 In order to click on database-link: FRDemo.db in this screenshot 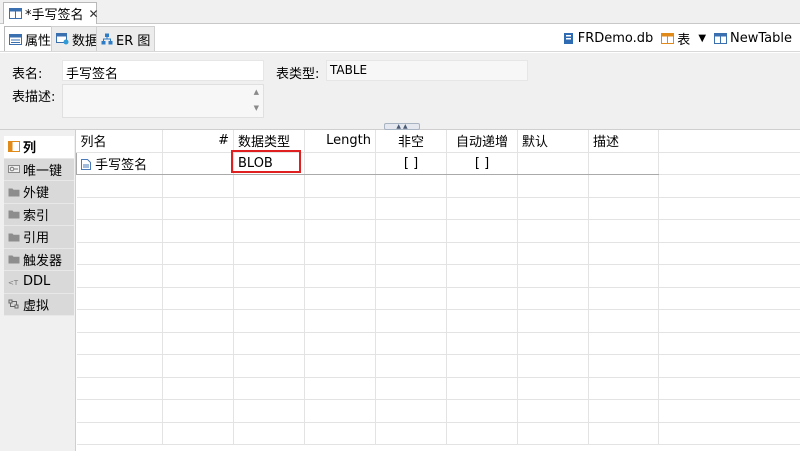, I will do `click(608, 38)`.